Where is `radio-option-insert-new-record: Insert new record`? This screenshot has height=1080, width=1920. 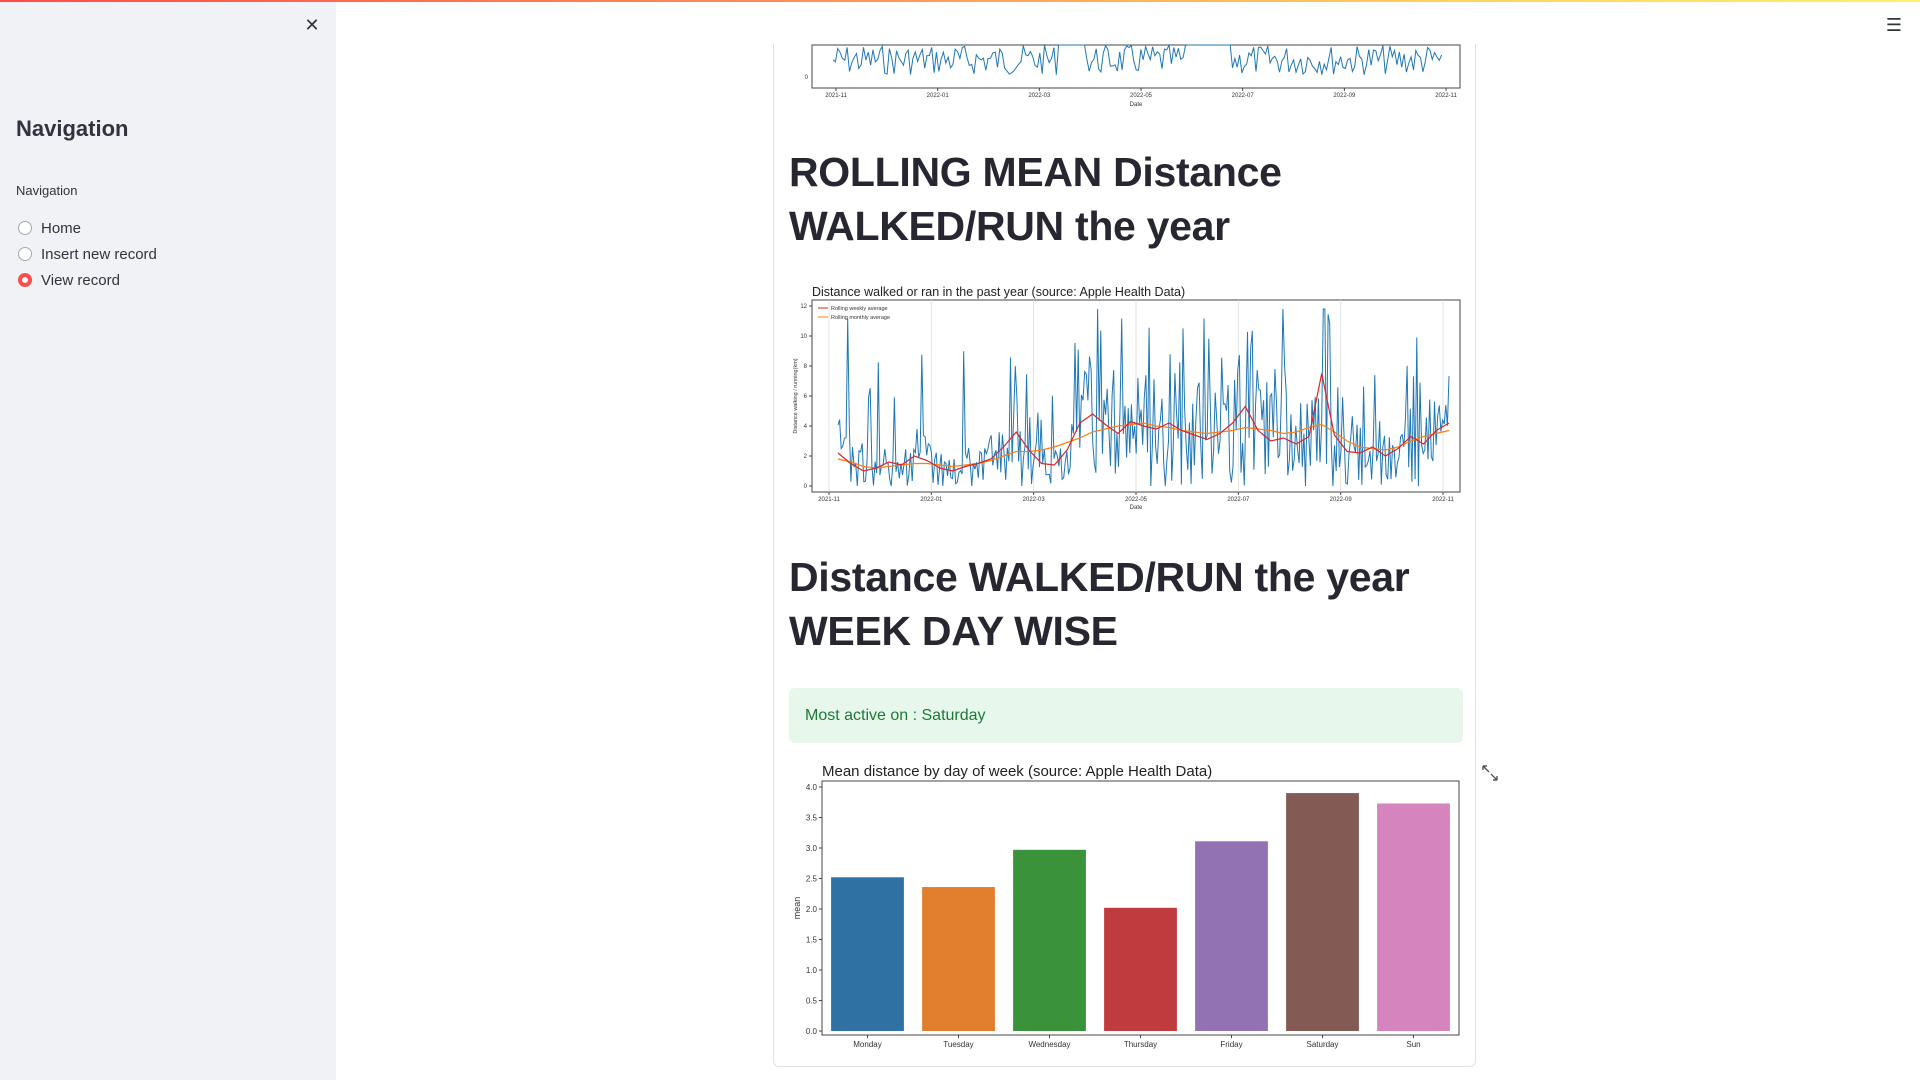 radio-option-insert-new-record: Insert new record is located at coordinates (87, 254).